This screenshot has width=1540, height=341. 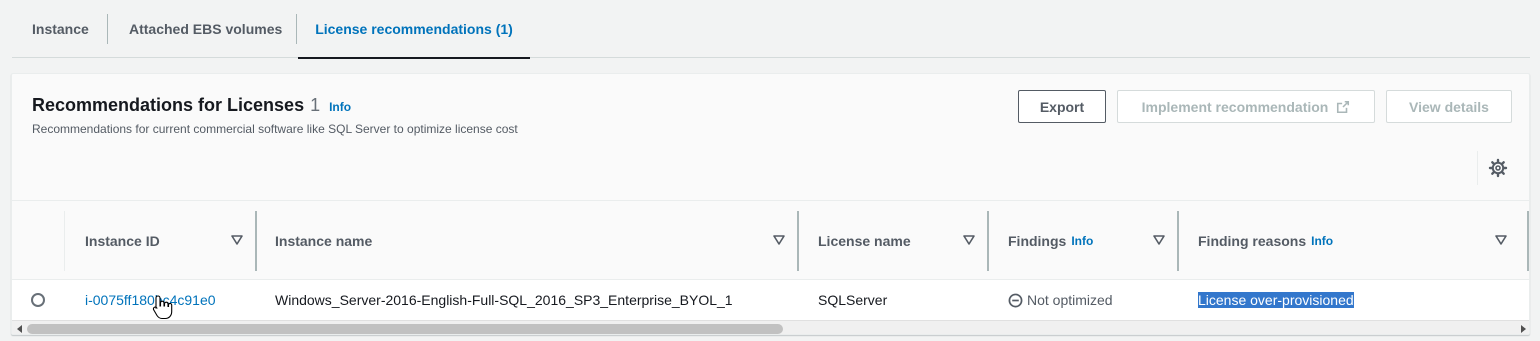 I want to click on tab-label: Instance, so click(x=60, y=29).